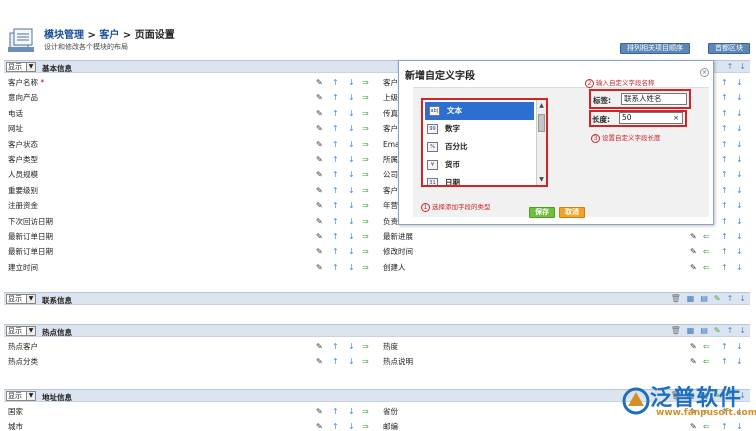 This screenshot has width=756, height=431. What do you see at coordinates (484, 129) in the screenshot?
I see `field-type-item: 99 数字` at bounding box center [484, 129].